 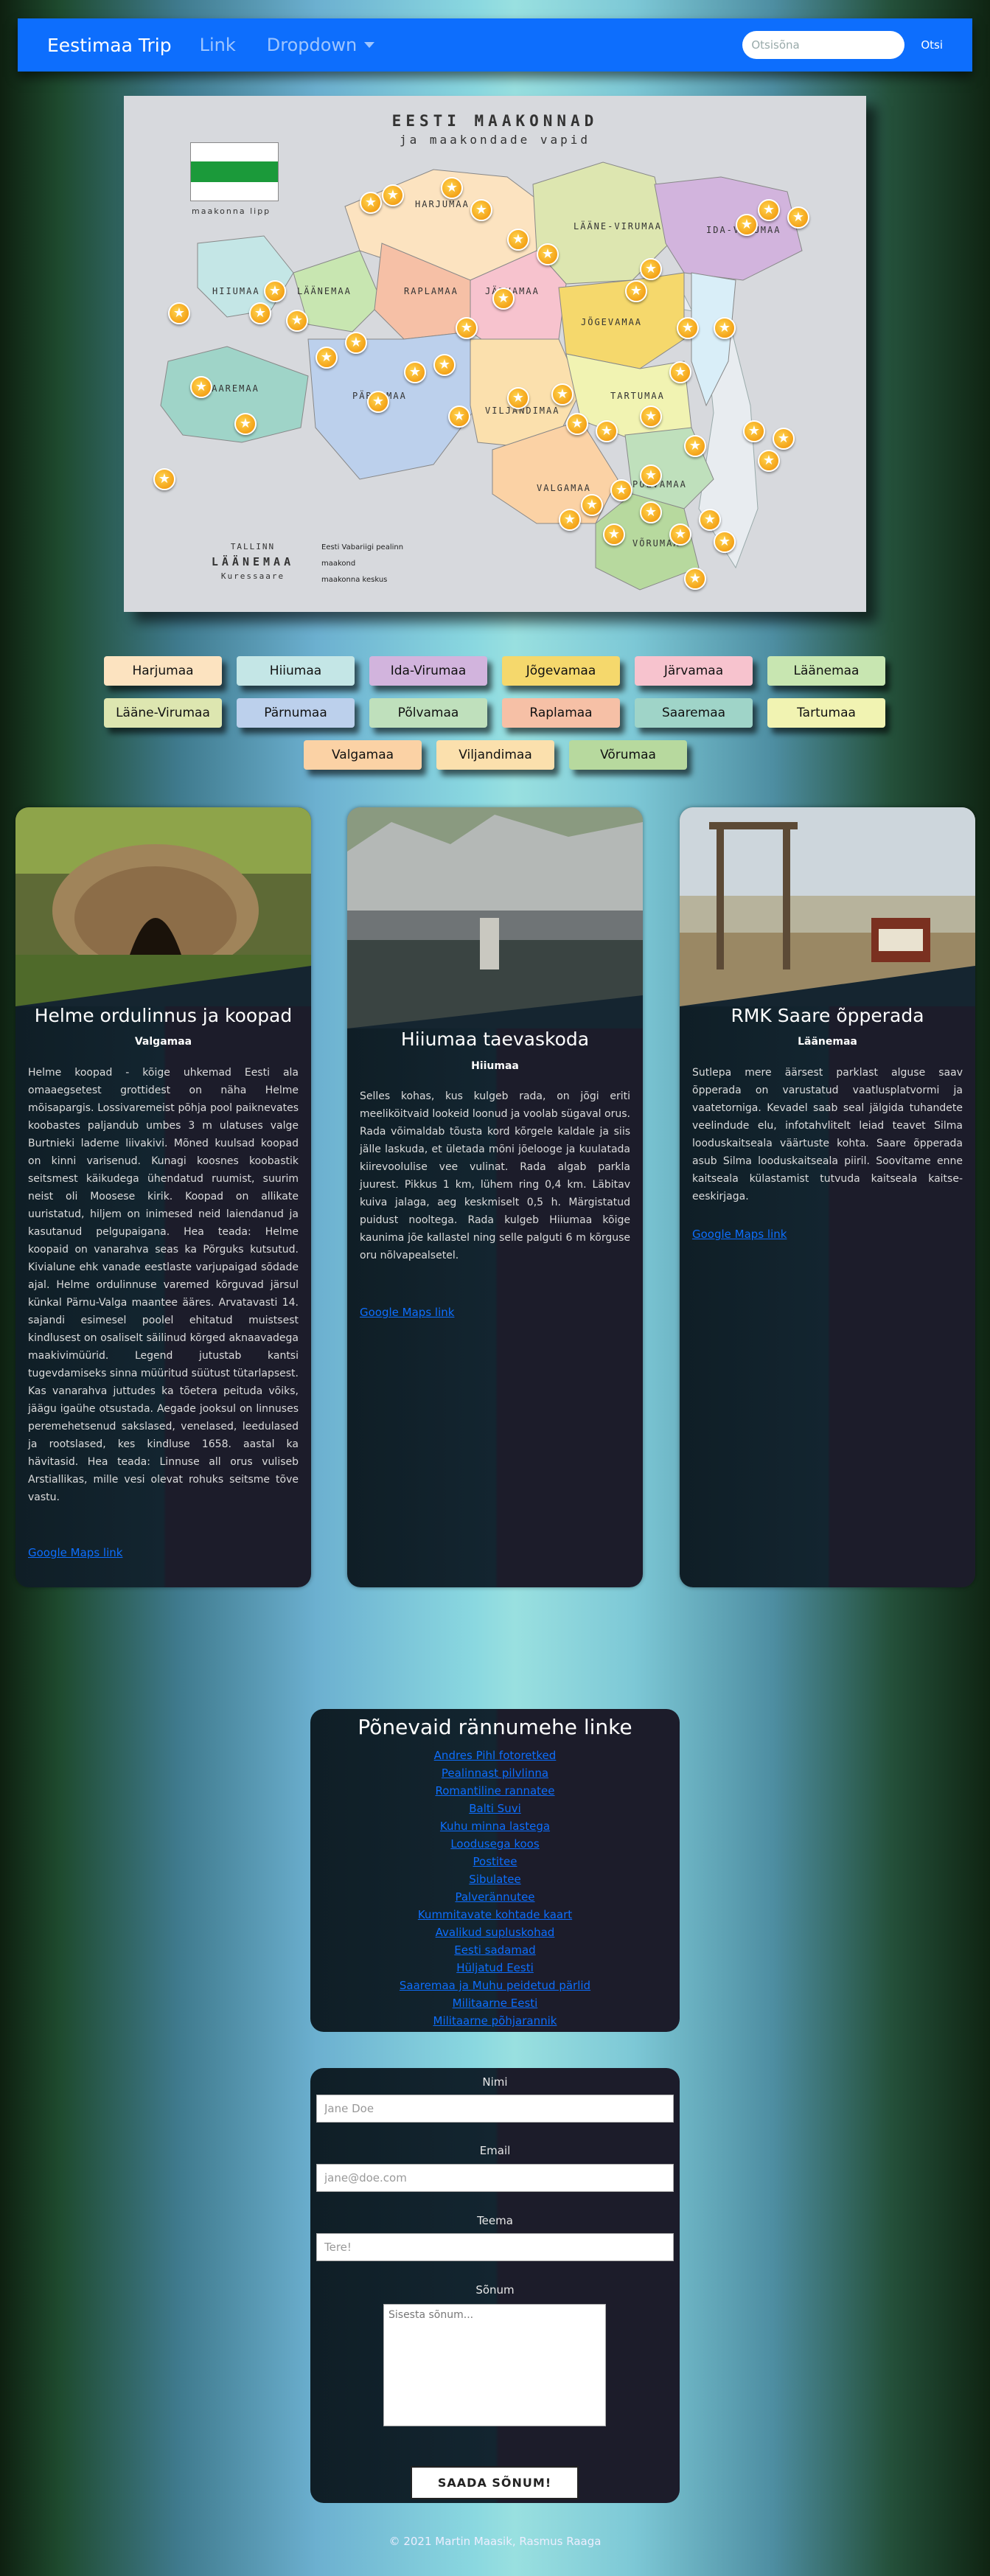 I want to click on name-label: Nimi, so click(x=495, y=2082).